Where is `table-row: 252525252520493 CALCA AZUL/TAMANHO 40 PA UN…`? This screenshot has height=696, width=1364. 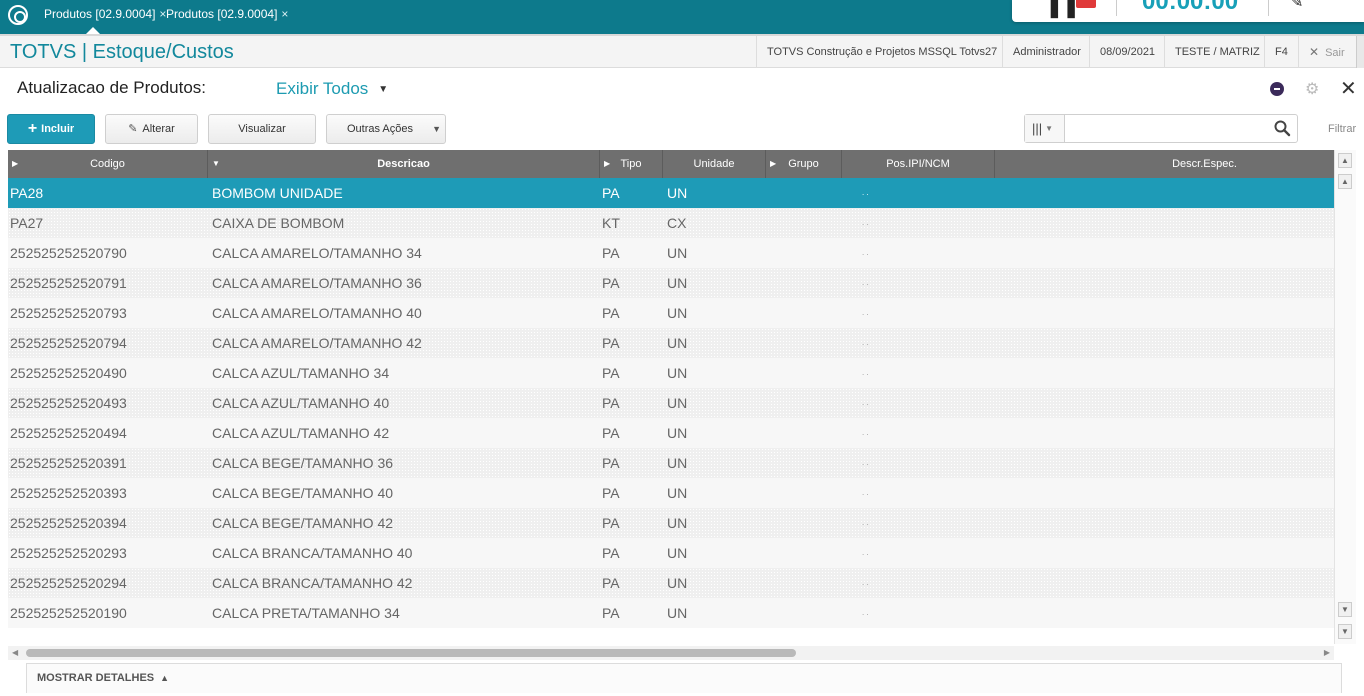
table-row: 252525252520493 CALCA AZUL/TAMANHO 40 PA UN… is located at coordinates (671, 403).